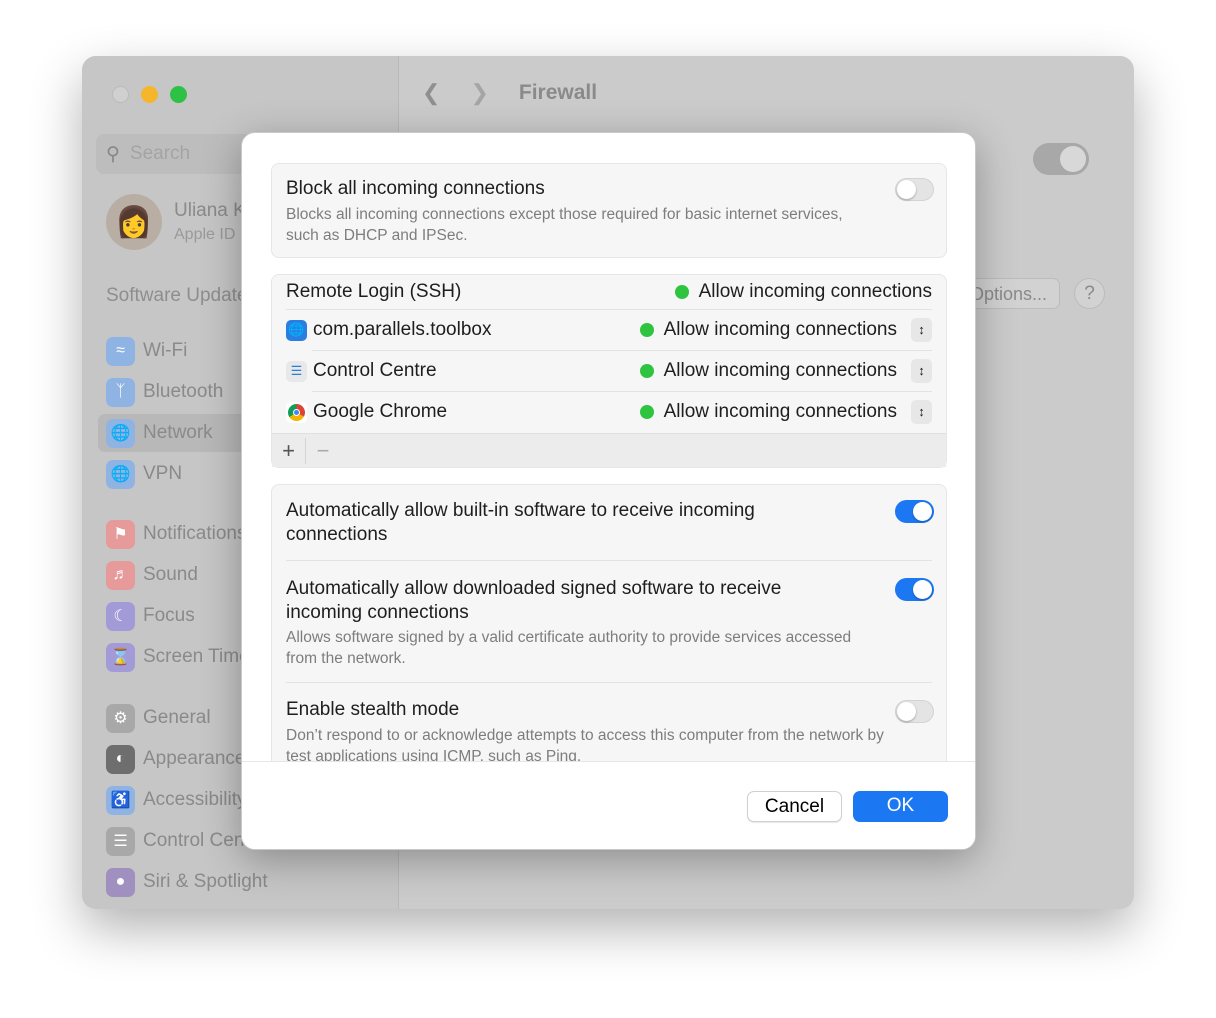 Image resolution: width=1216 pixels, height=1018 pixels. I want to click on app-name: com.parallels.toolbox, so click(402, 329).